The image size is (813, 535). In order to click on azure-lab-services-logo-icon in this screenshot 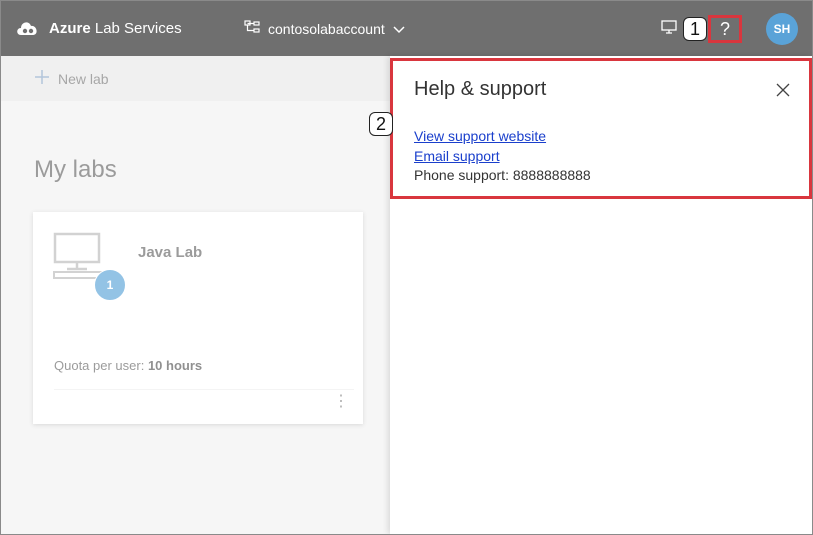, I will do `click(28, 28)`.